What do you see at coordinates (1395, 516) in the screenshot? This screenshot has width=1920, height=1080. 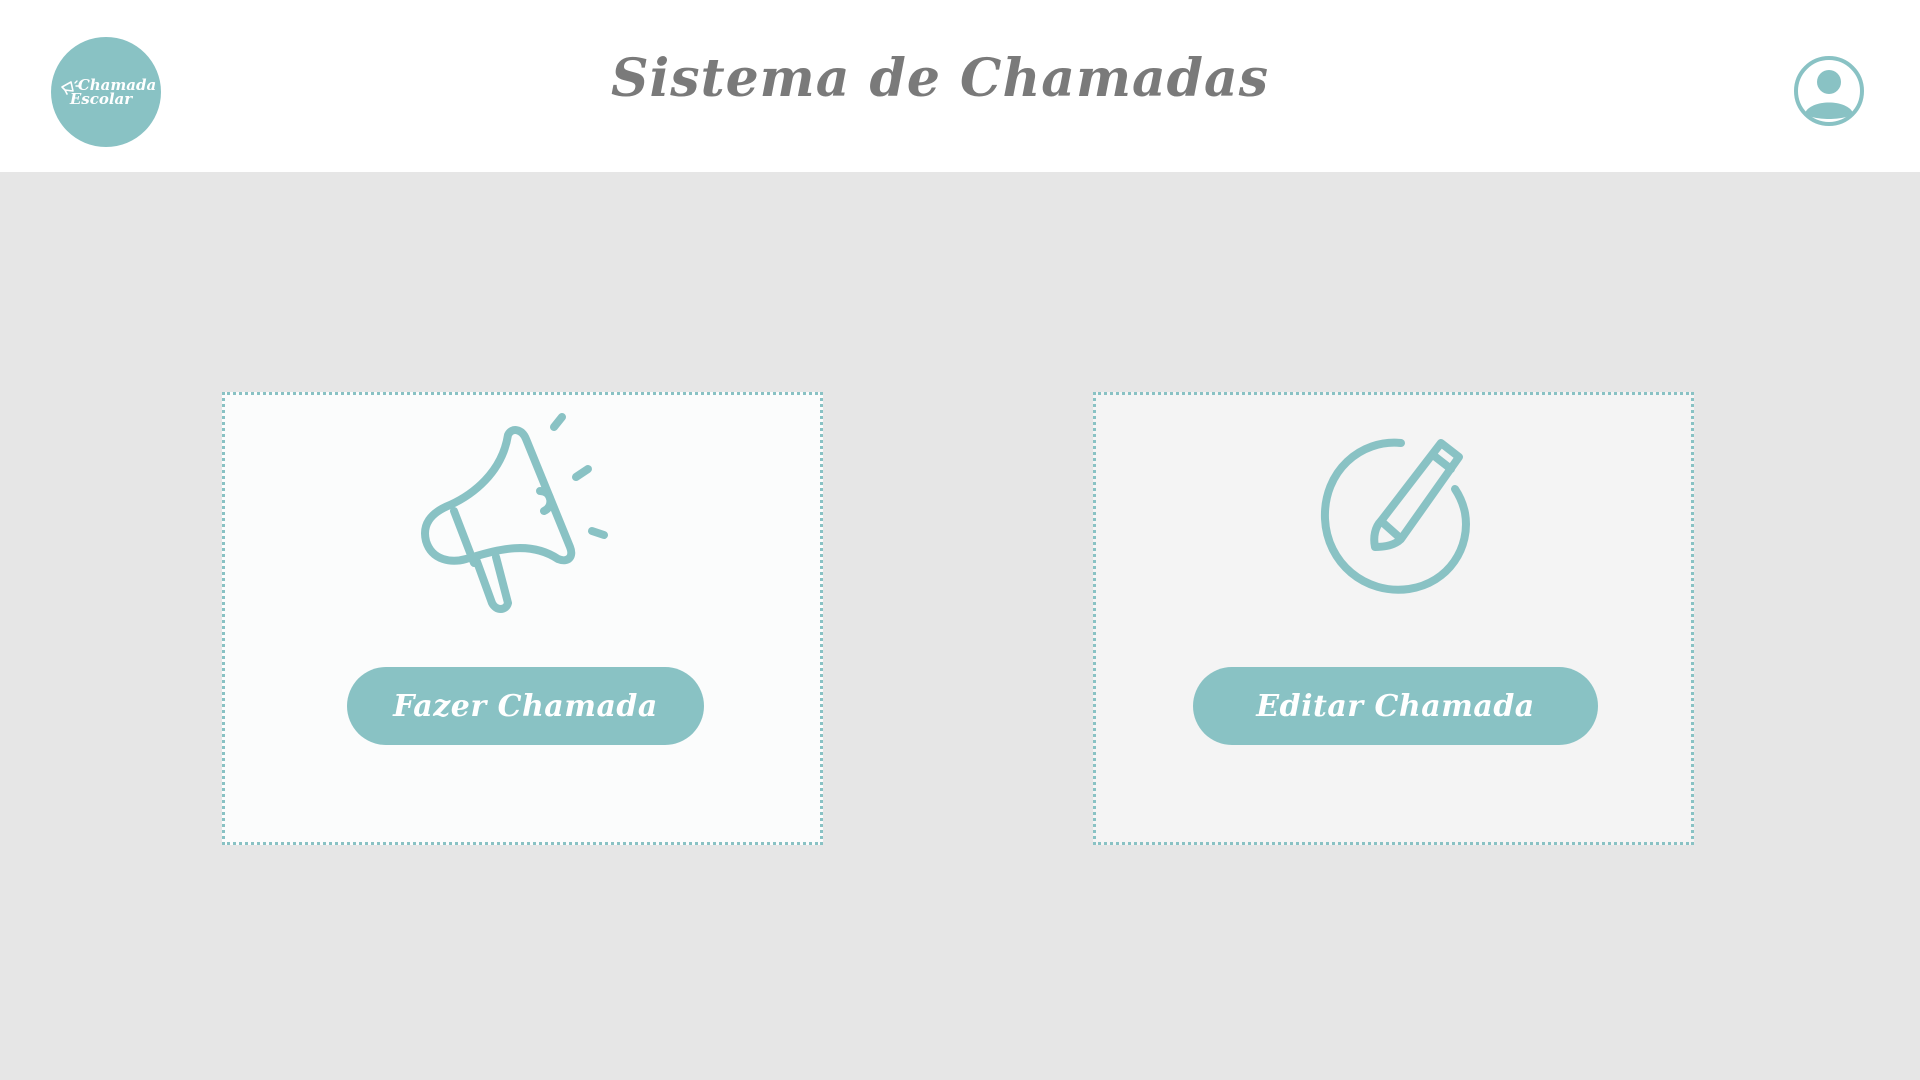 I see `edit-pencil-icon` at bounding box center [1395, 516].